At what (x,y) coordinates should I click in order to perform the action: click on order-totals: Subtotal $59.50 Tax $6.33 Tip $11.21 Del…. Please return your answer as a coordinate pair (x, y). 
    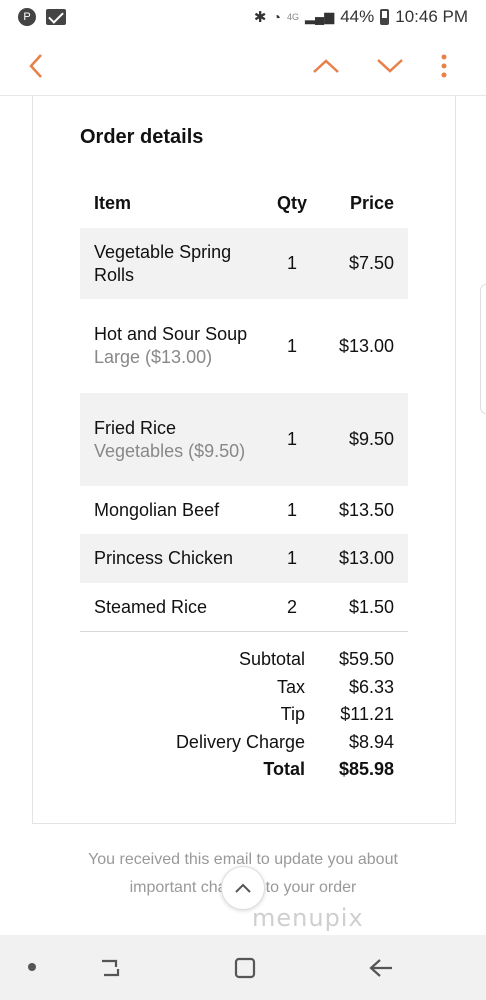
    Looking at the image, I should click on (244, 715).